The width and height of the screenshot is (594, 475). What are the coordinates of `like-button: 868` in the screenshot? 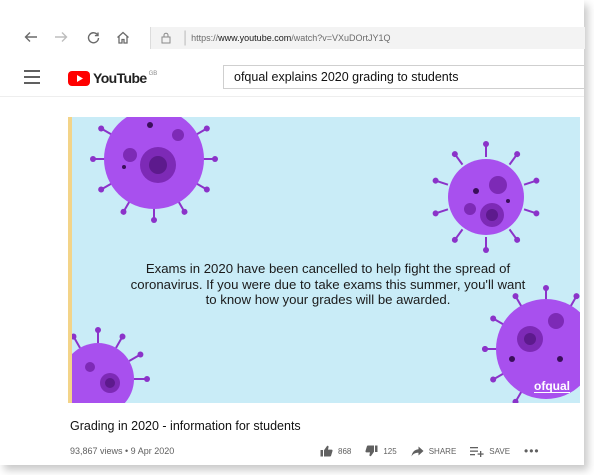 It's located at (335, 451).